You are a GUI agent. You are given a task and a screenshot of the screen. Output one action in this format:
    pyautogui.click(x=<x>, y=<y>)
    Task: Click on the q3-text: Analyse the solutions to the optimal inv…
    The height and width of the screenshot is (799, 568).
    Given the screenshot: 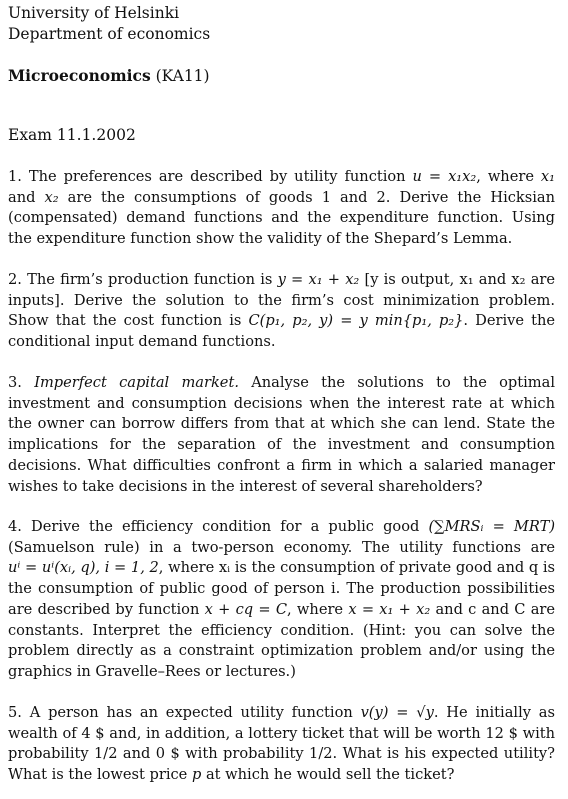 What is the action you would take?
    pyautogui.click(x=282, y=434)
    